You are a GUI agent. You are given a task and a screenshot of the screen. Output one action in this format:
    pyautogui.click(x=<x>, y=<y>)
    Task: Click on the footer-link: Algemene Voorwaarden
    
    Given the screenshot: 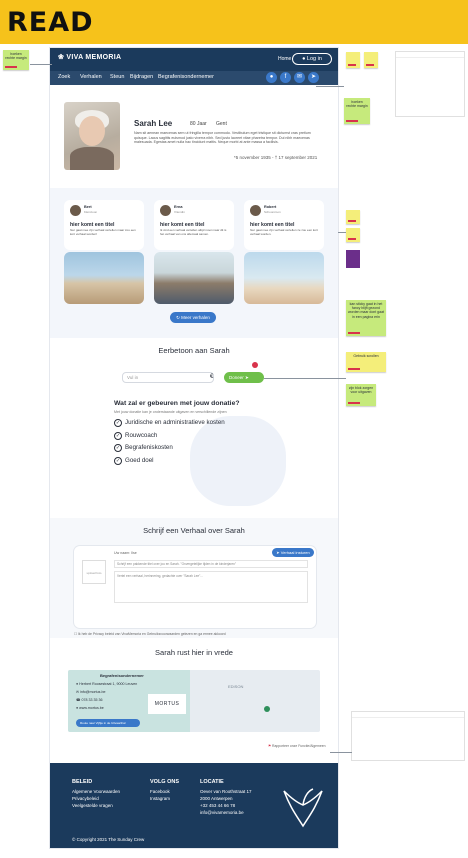 What is the action you would take?
    pyautogui.click(x=96, y=791)
    